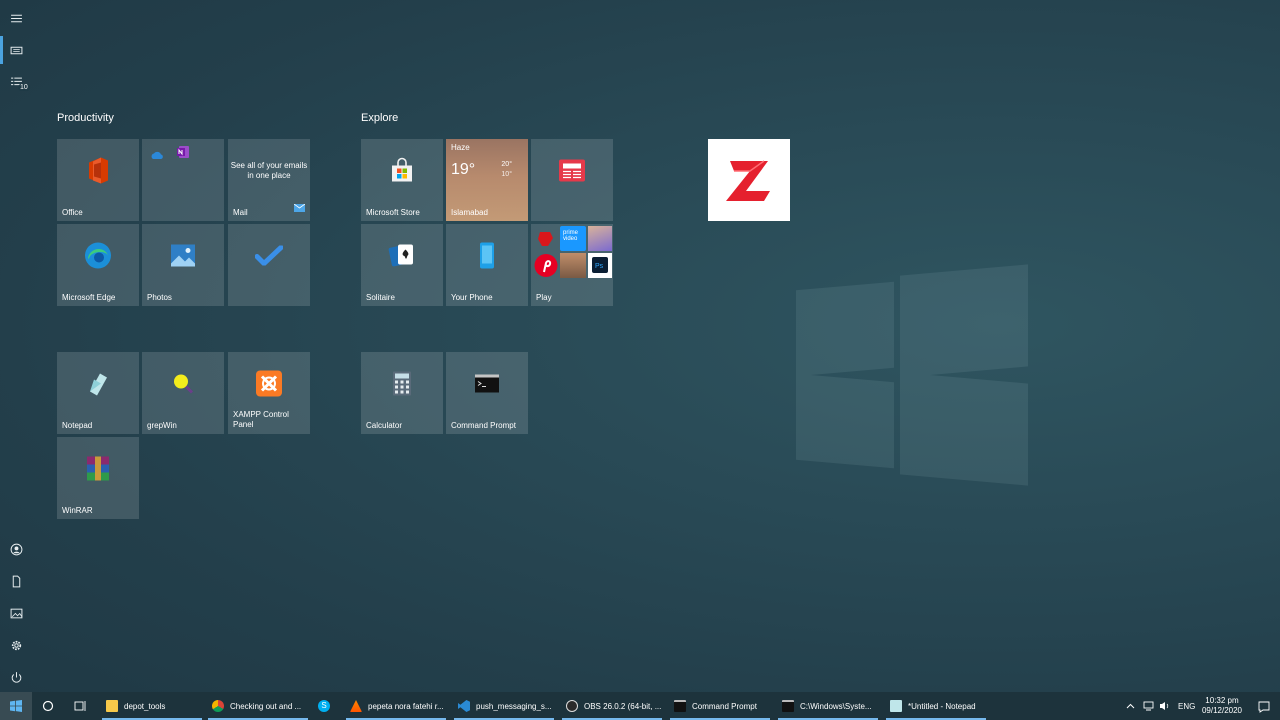 Image resolution: width=1280 pixels, height=720 pixels. I want to click on phone-icon, so click(487, 258).